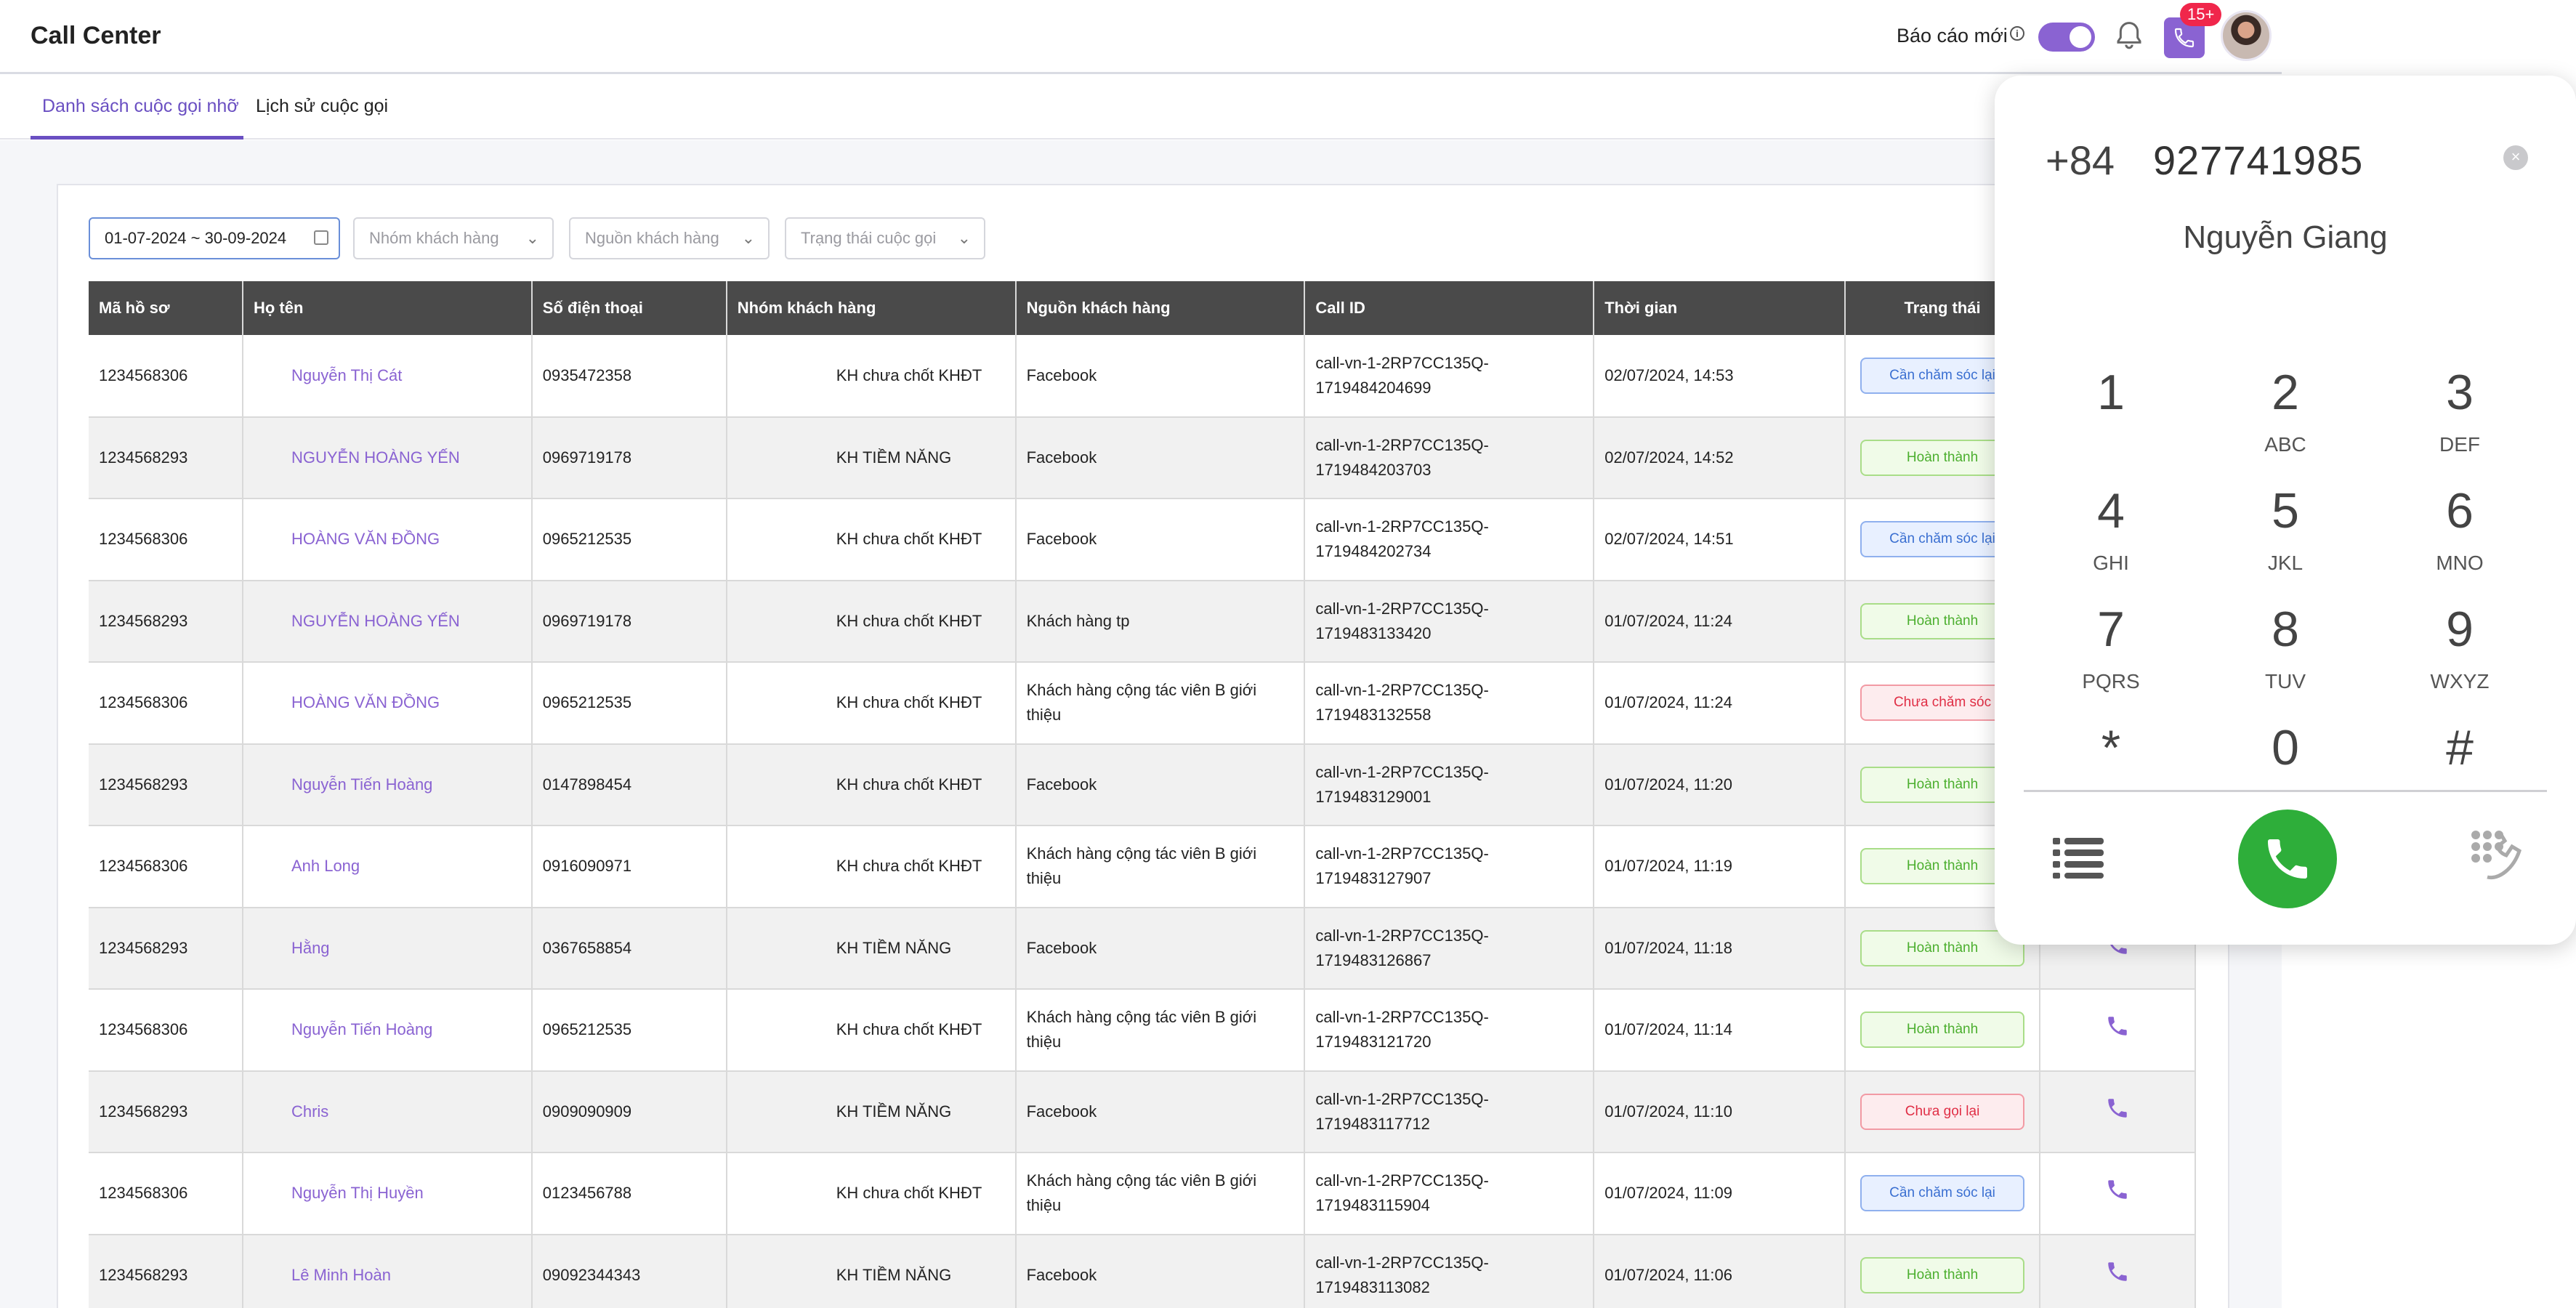 The image size is (2576, 1308). What do you see at coordinates (2111, 398) in the screenshot?
I see `keypad-key-1: 1` at bounding box center [2111, 398].